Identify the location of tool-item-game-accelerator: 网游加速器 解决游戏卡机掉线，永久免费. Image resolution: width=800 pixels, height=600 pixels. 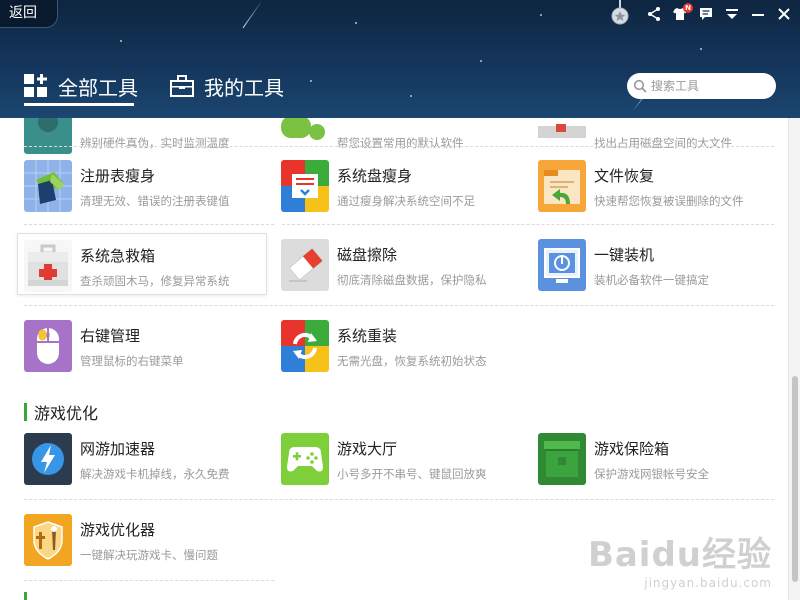
(143, 458).